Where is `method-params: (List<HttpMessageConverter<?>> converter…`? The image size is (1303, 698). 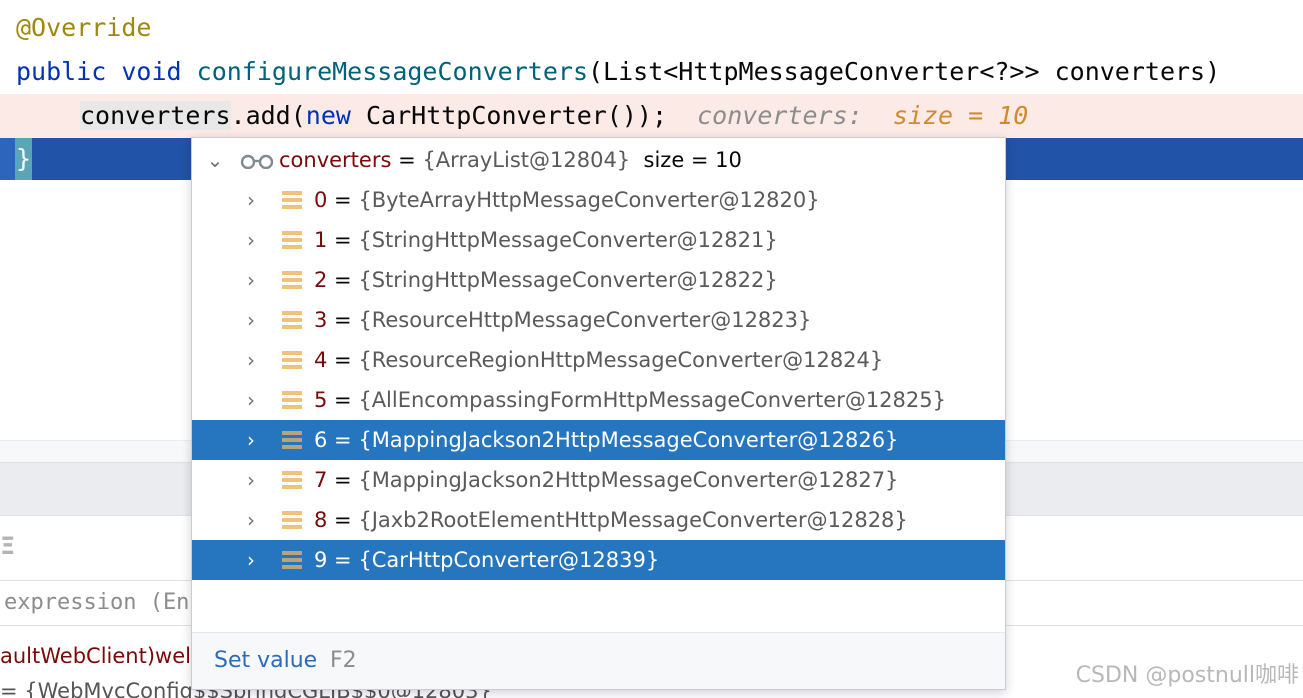
method-params: (List<HttpMessageConverter<?>> converter… is located at coordinates (904, 71).